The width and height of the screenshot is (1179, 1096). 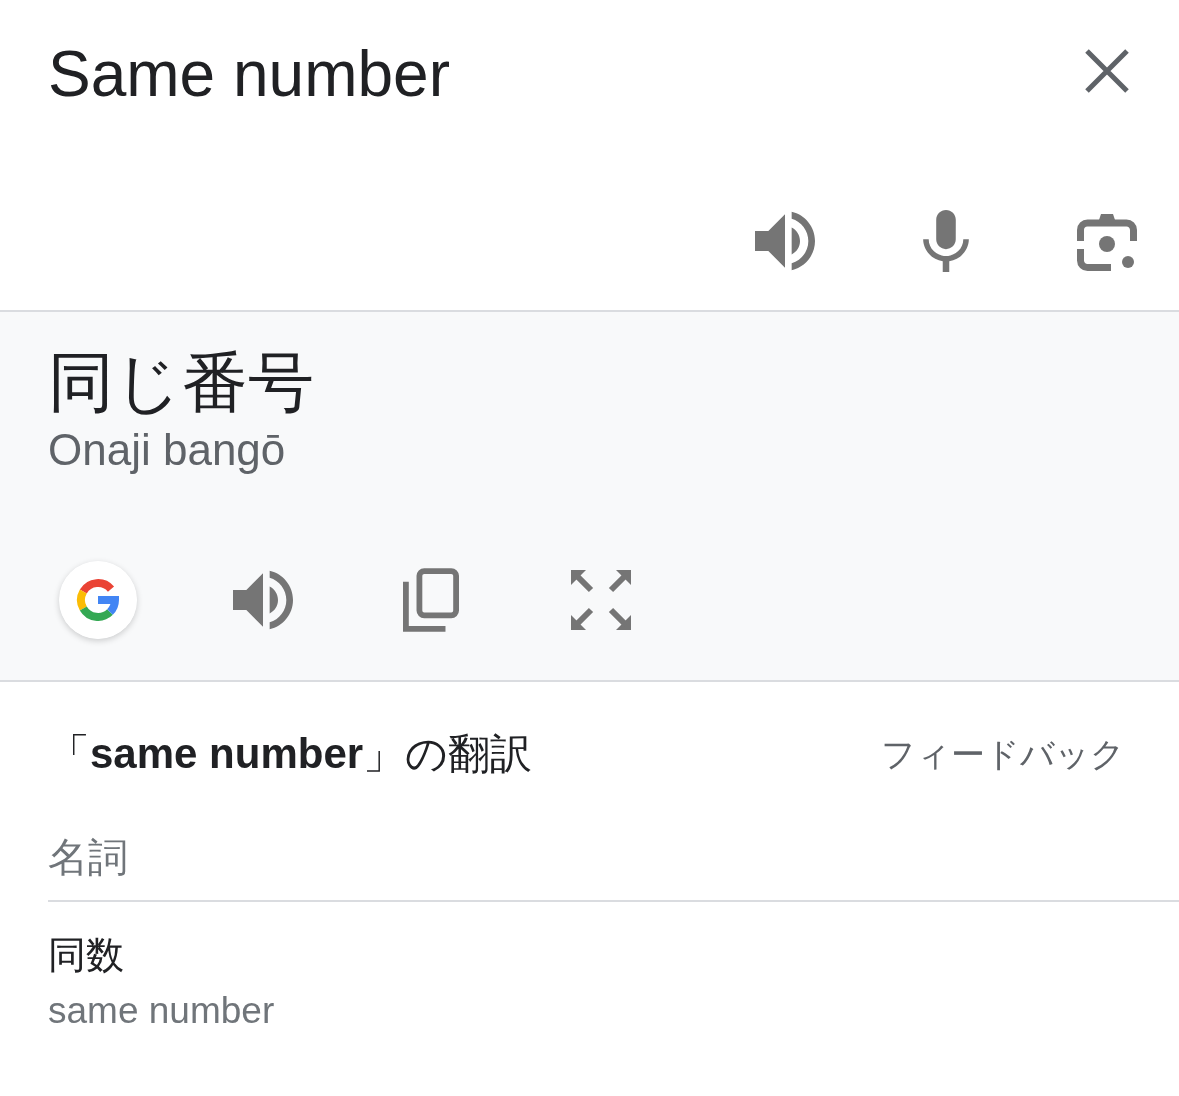 What do you see at coordinates (162, 1011) in the screenshot?
I see `back-translation-text: same number` at bounding box center [162, 1011].